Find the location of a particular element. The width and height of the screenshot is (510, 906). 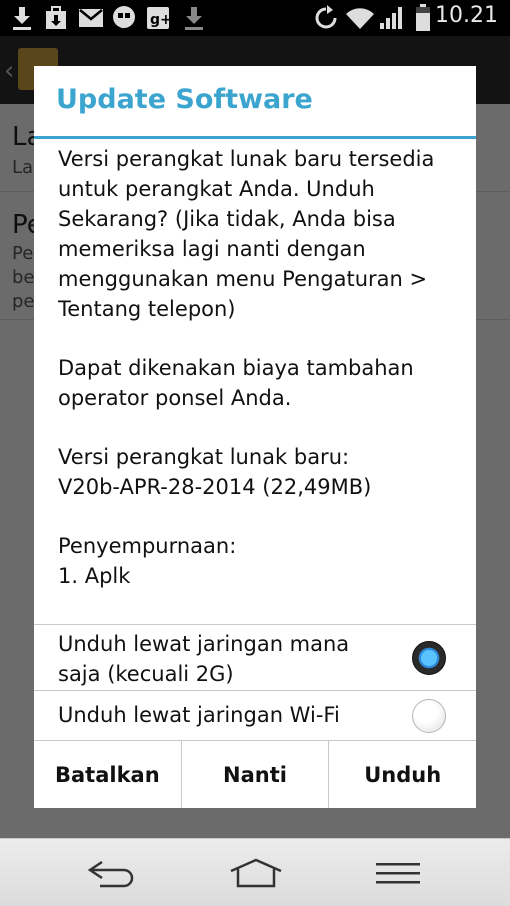

wifi-icon is located at coordinates (360, 18).